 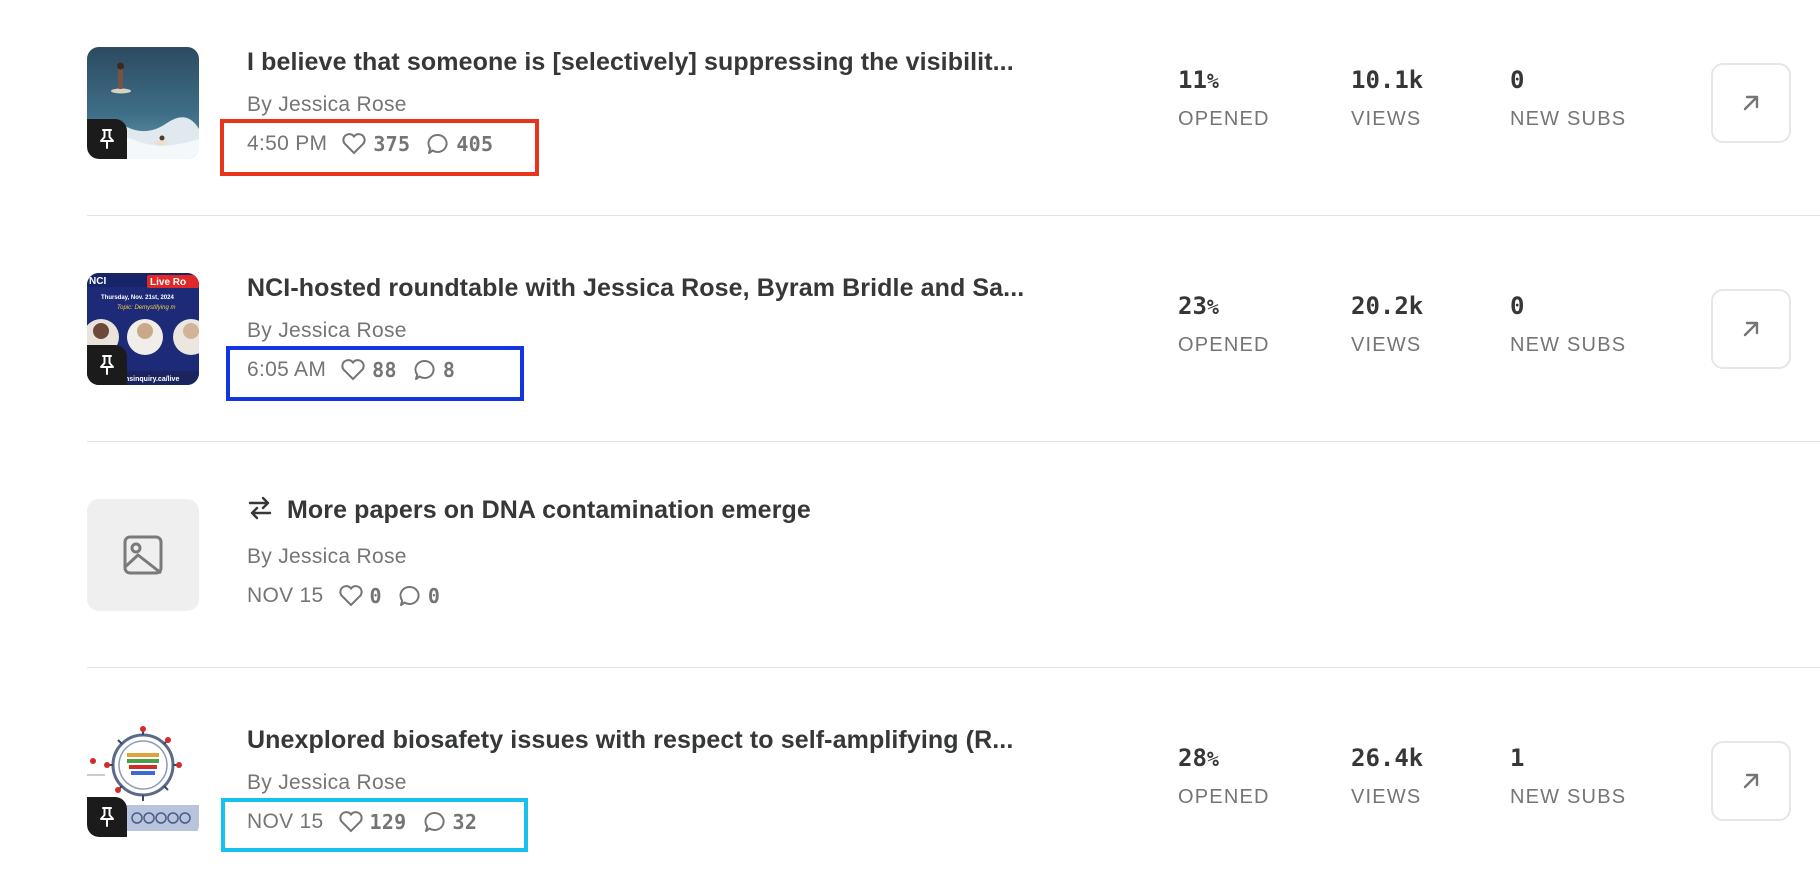 I want to click on opened-value: 28, so click(x=1192, y=758).